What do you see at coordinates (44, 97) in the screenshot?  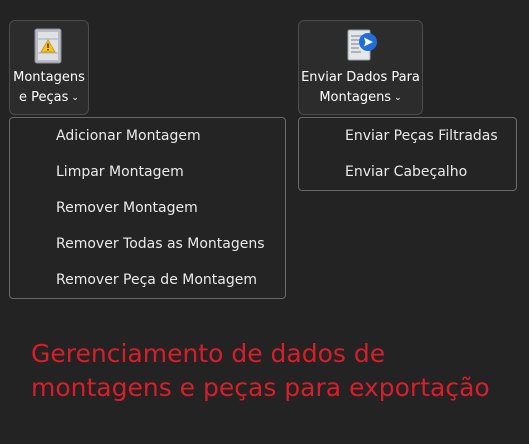 I see `montagens-pecas-label-line2: e Peças` at bounding box center [44, 97].